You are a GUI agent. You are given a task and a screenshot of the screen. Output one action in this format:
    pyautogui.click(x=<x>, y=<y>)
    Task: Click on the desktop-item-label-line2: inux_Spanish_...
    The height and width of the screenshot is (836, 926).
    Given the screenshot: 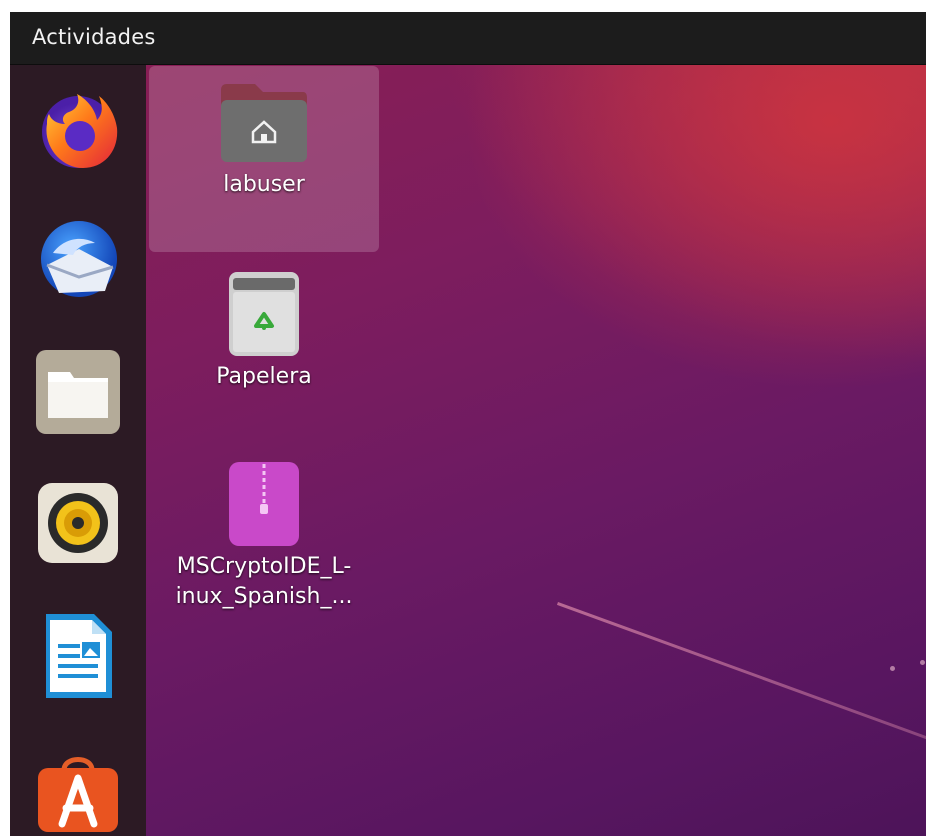 What is the action you would take?
    pyautogui.click(x=264, y=596)
    